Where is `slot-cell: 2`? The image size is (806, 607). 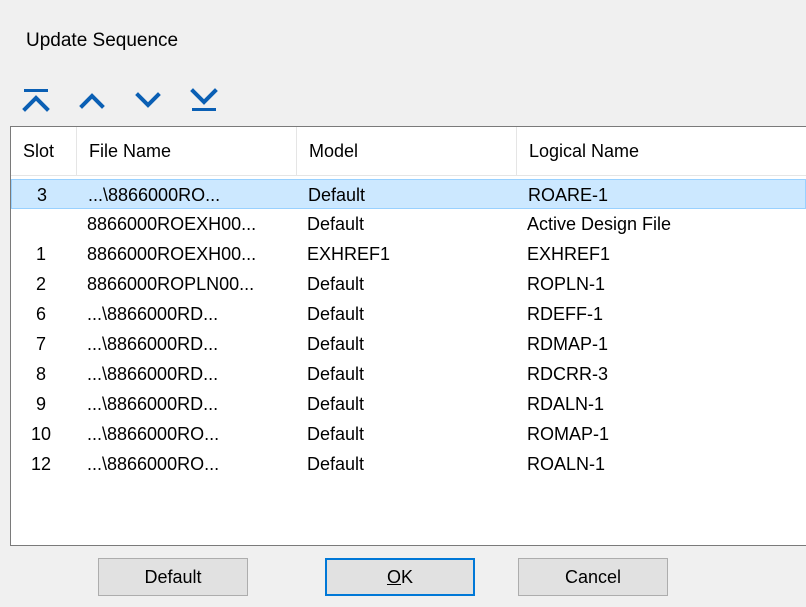
slot-cell: 2 is located at coordinates (40, 284).